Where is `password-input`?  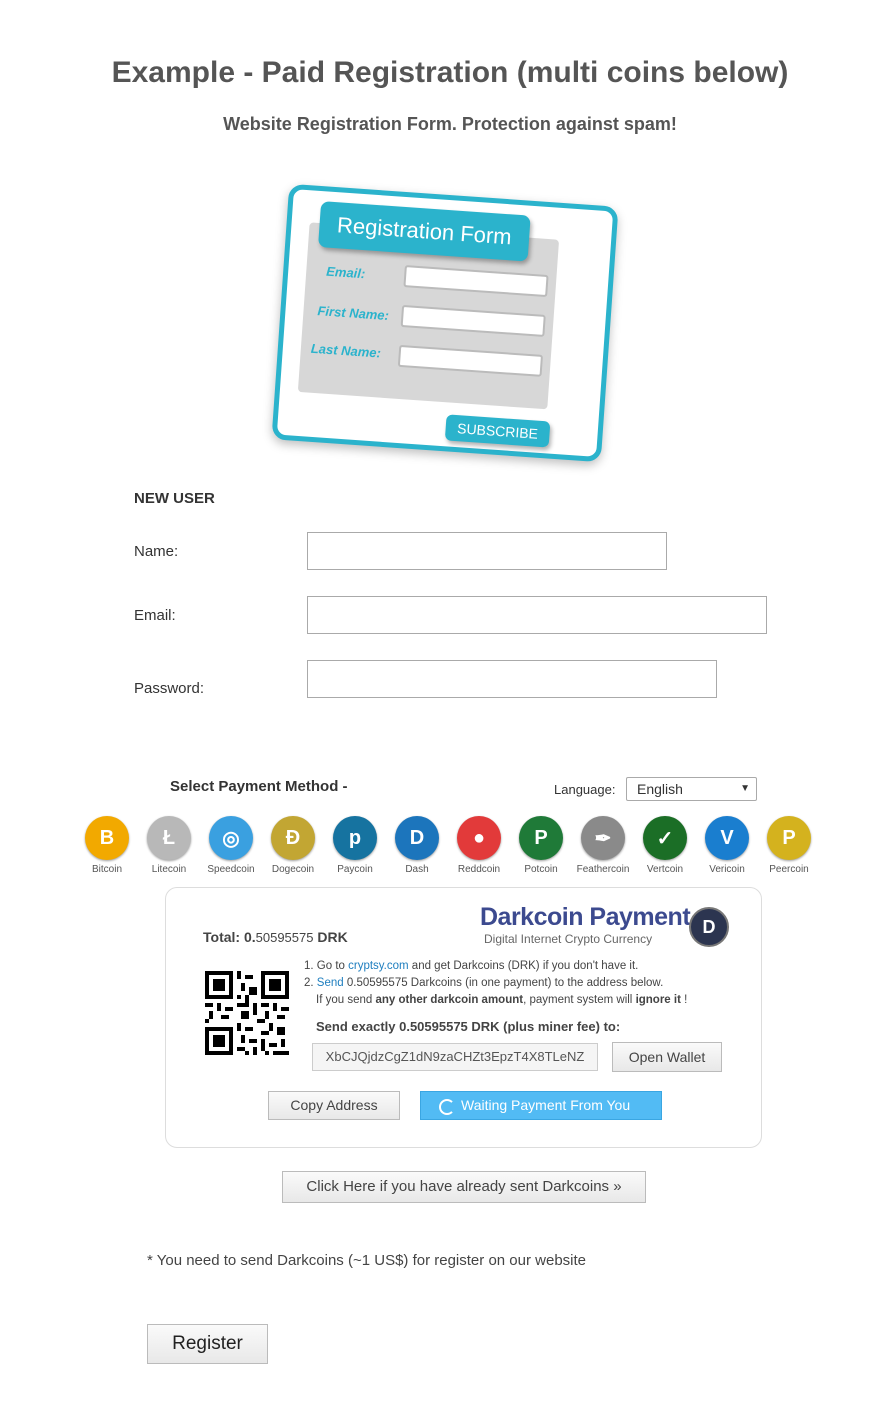
password-input is located at coordinates (512, 679).